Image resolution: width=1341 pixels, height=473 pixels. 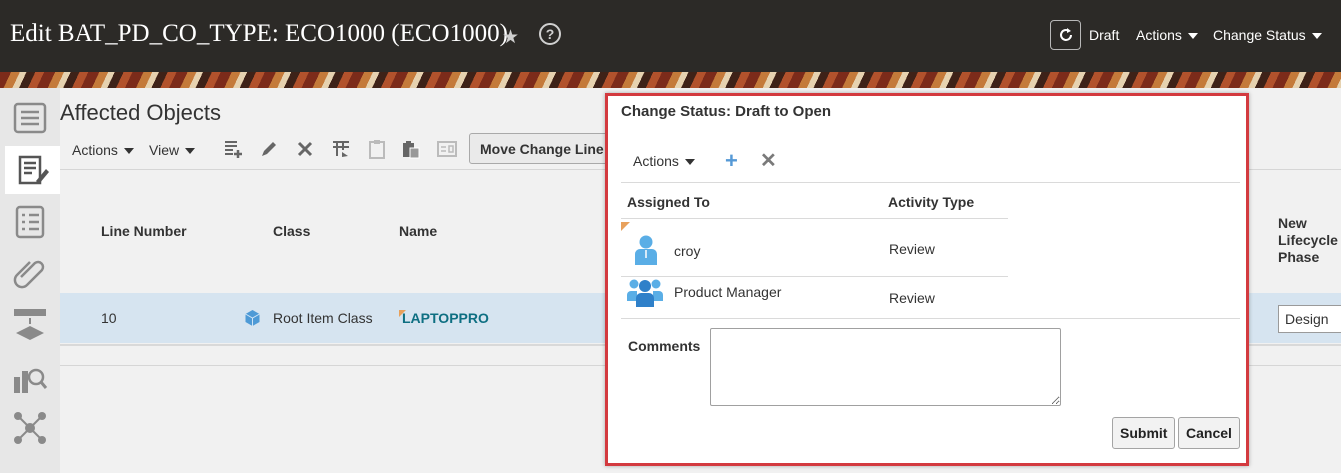 What do you see at coordinates (447, 149) in the screenshot?
I see `card-icon` at bounding box center [447, 149].